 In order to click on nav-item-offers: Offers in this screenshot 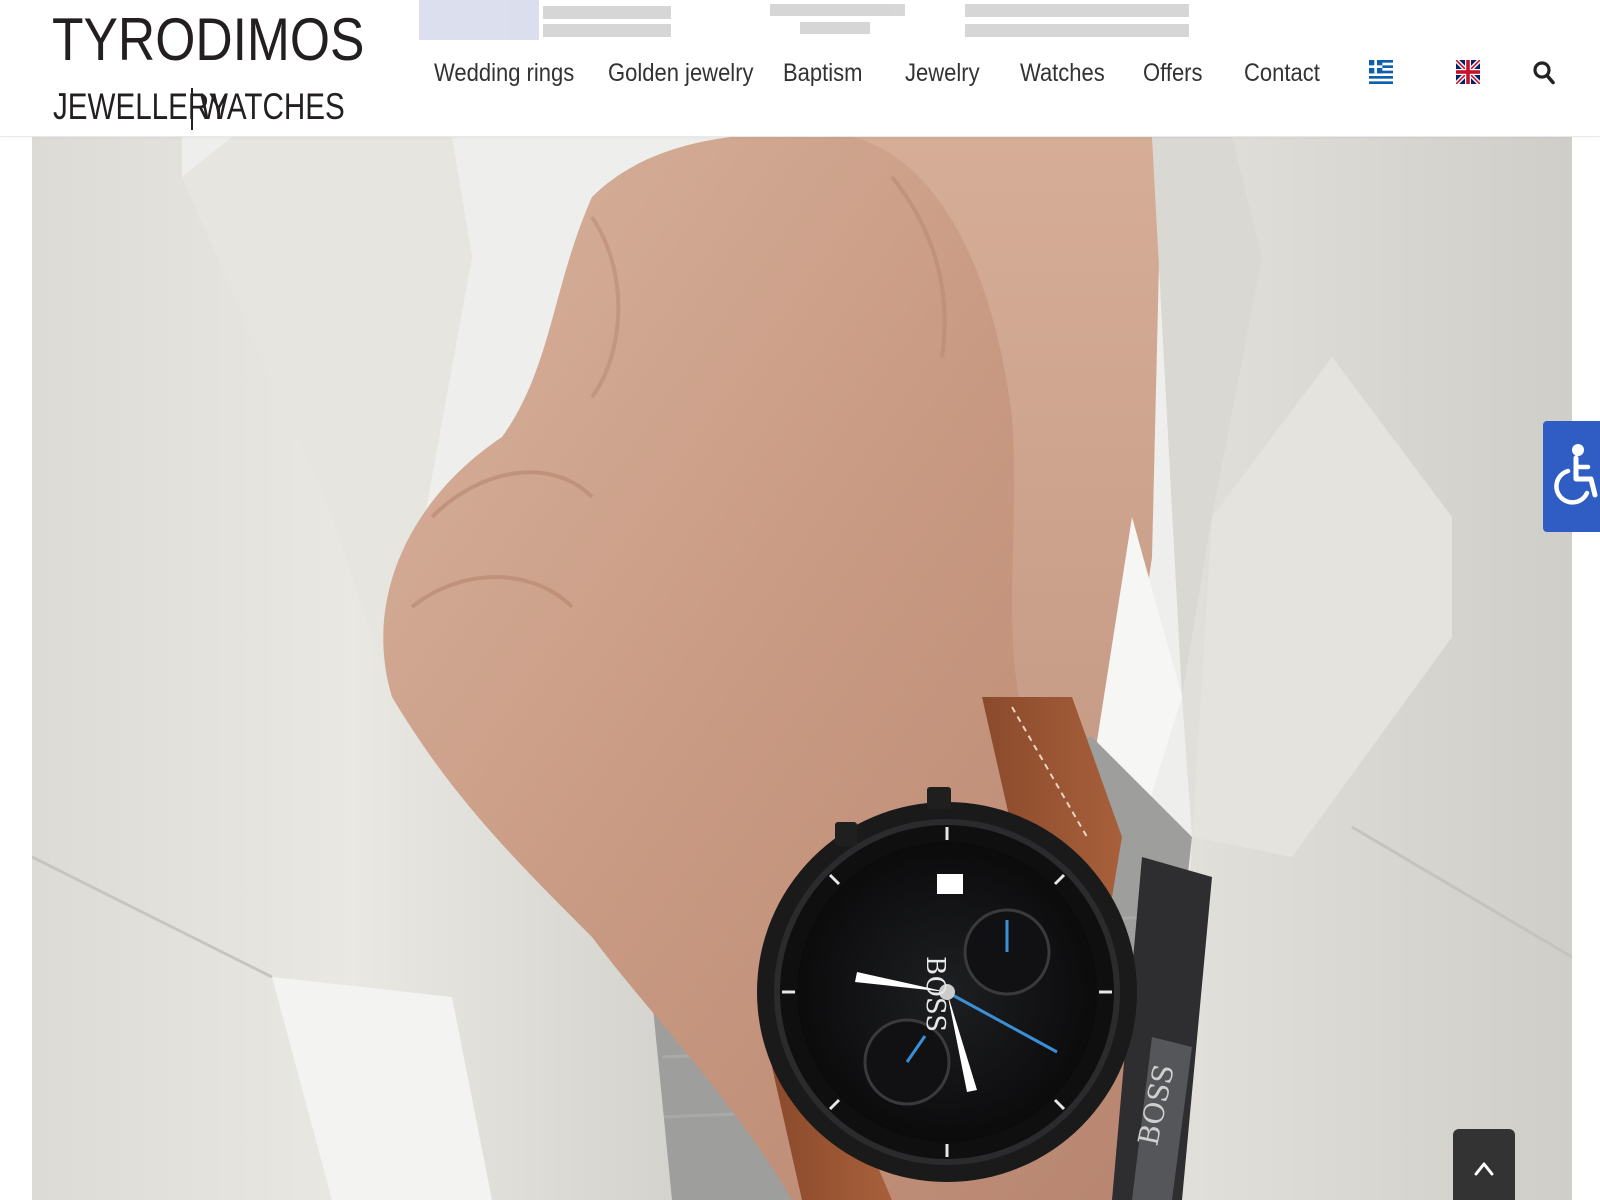, I will do `click(1173, 73)`.